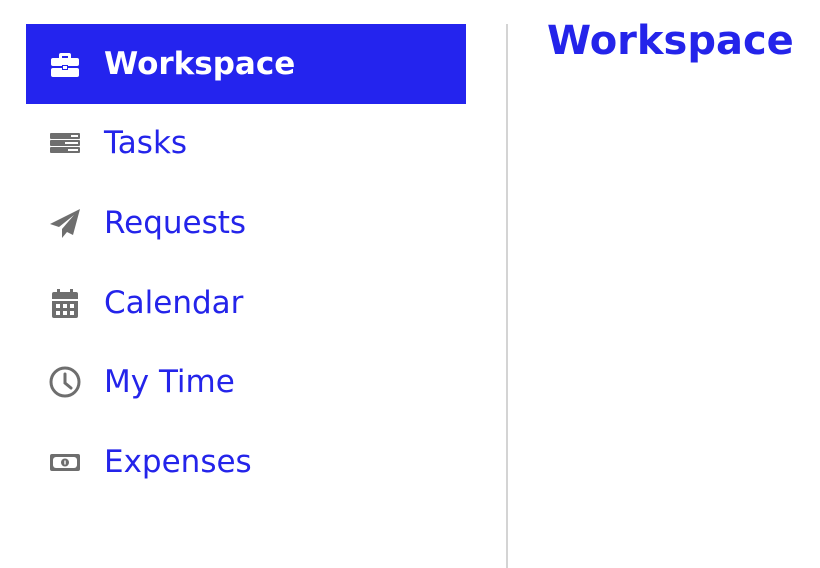  What do you see at coordinates (246, 382) in the screenshot?
I see `sidebar-item-my-time: My Time` at bounding box center [246, 382].